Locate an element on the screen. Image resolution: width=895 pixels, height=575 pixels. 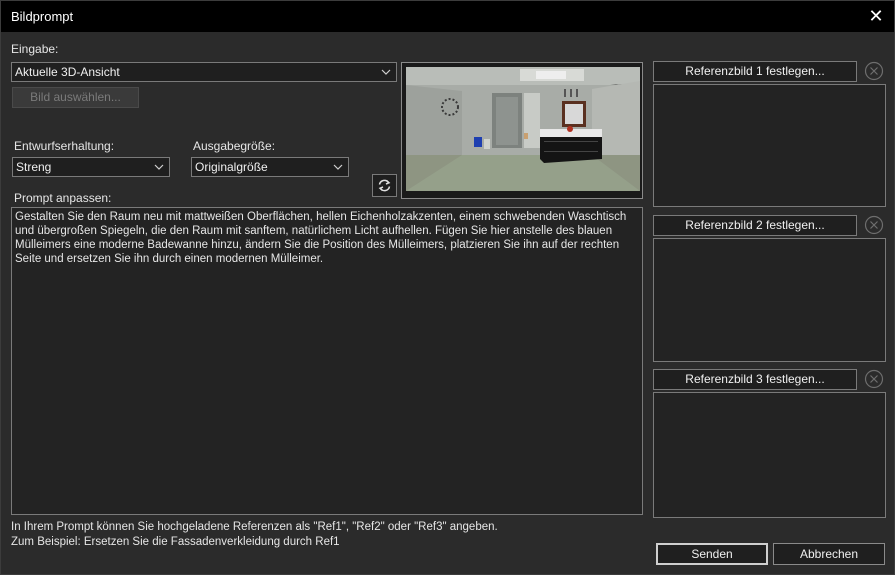
clear-reference-1-button is located at coordinates (874, 71).